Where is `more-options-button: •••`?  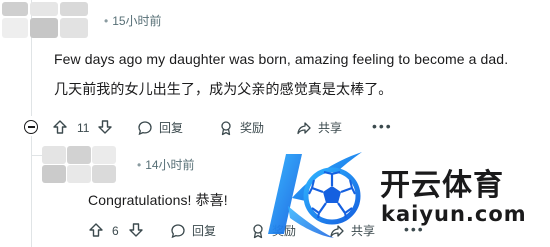 more-options-button: ••• is located at coordinates (382, 126).